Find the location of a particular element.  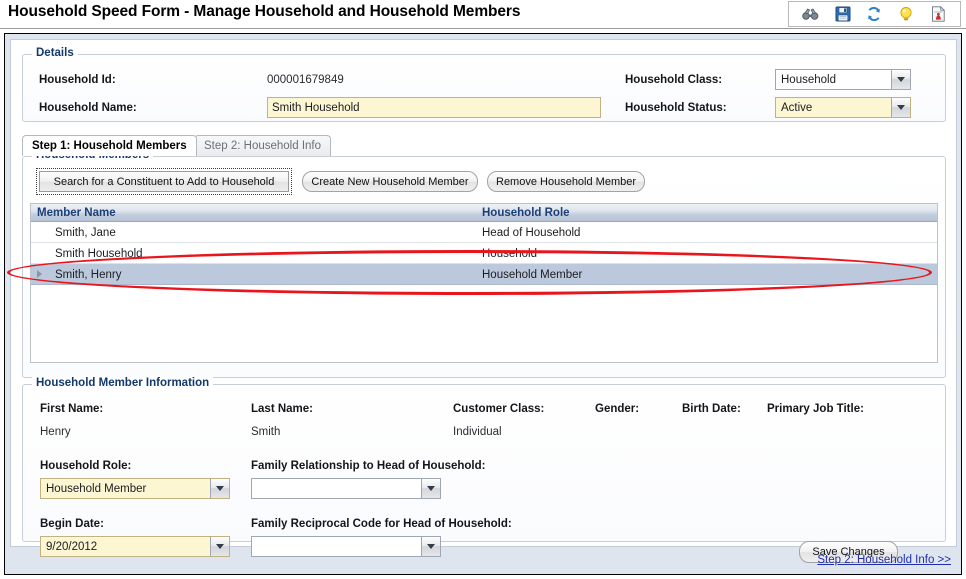

remove-household-member-button: Remove Household Member is located at coordinates (566, 181).